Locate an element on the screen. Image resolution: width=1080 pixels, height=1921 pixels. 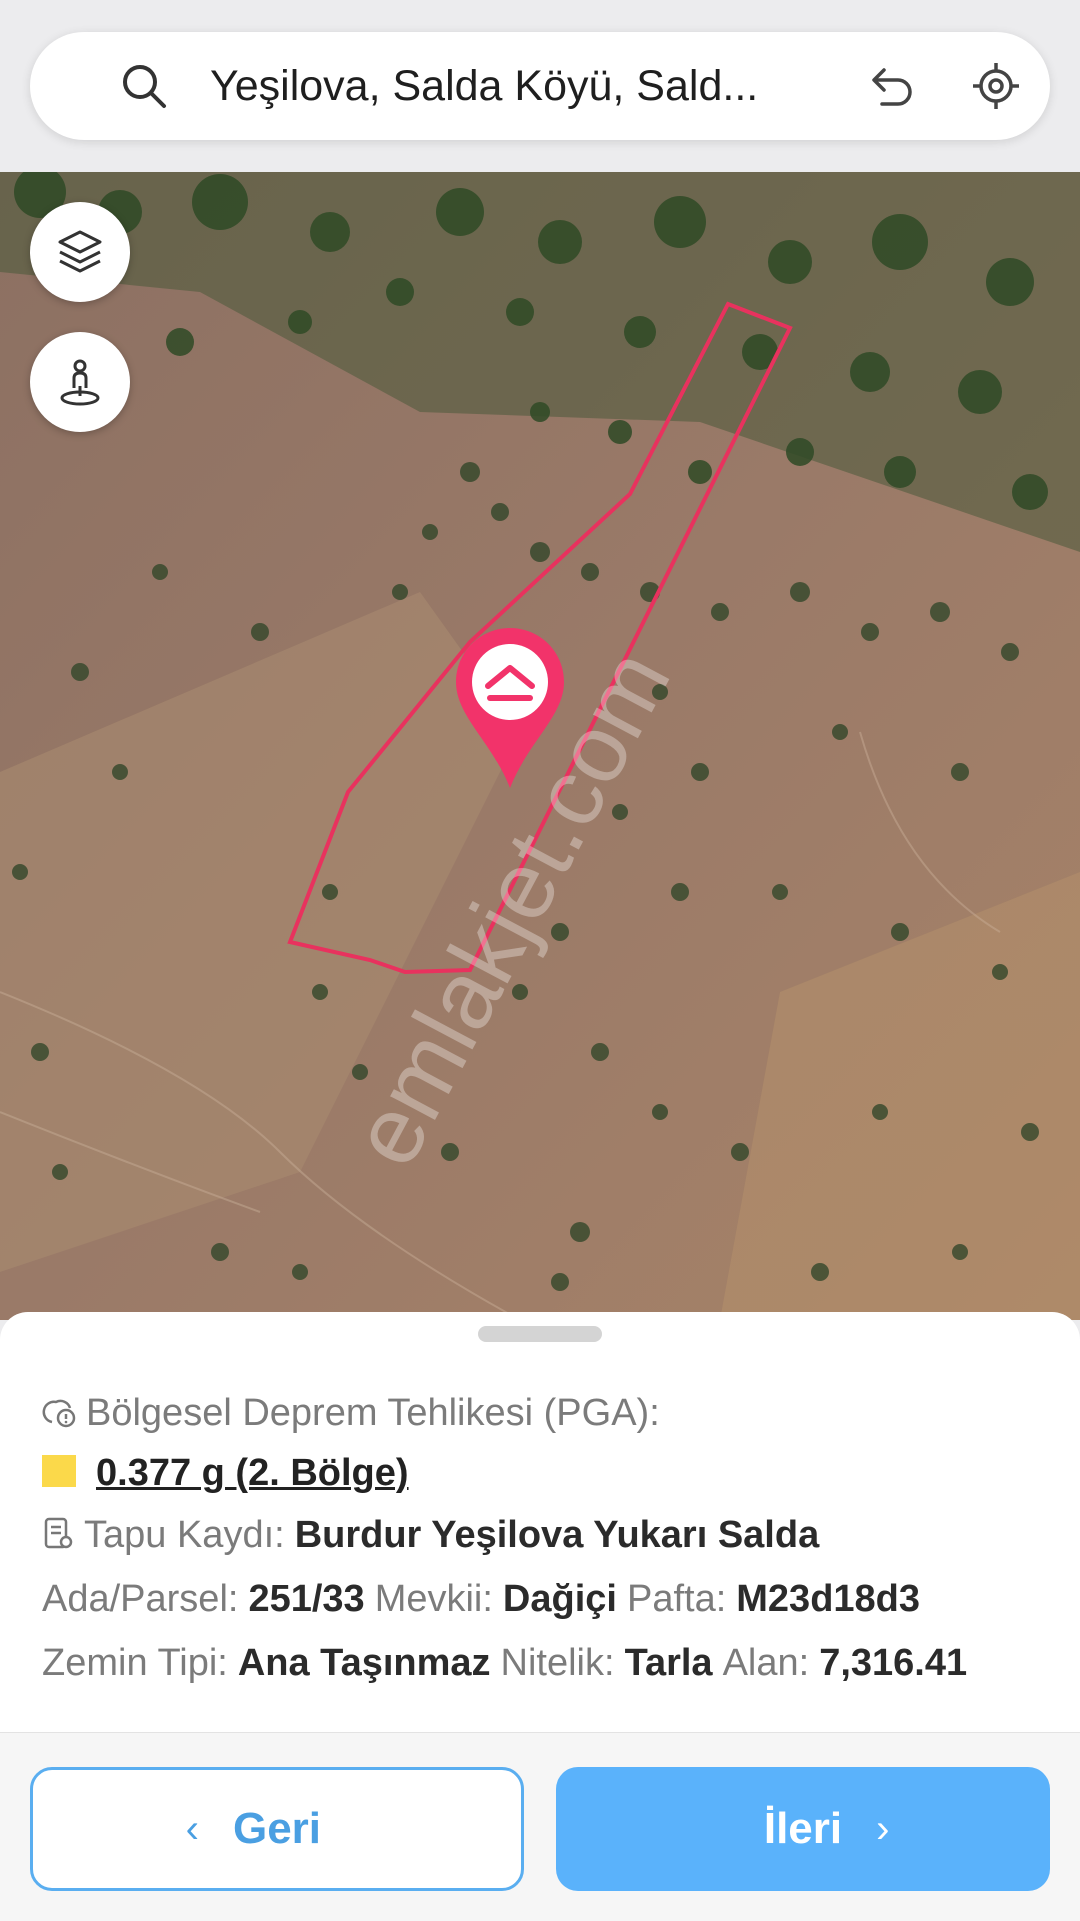
footer-nav: ‹Geri‹ ›İleri› is located at coordinates (540, 1826).